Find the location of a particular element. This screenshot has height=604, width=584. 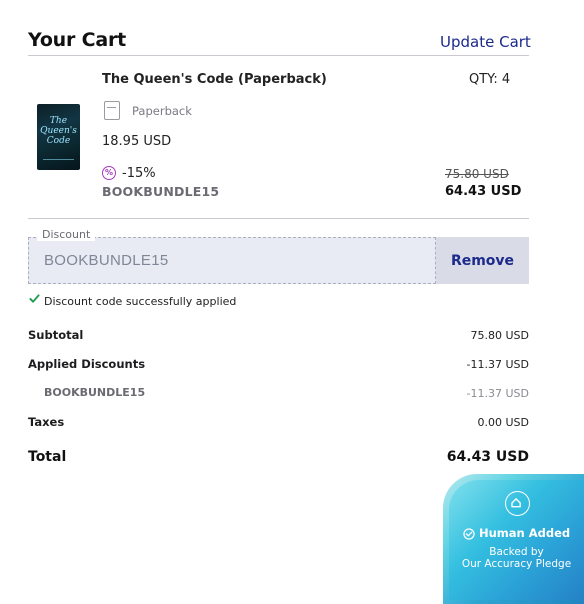

percent-badge-icon: % is located at coordinates (109, 173).